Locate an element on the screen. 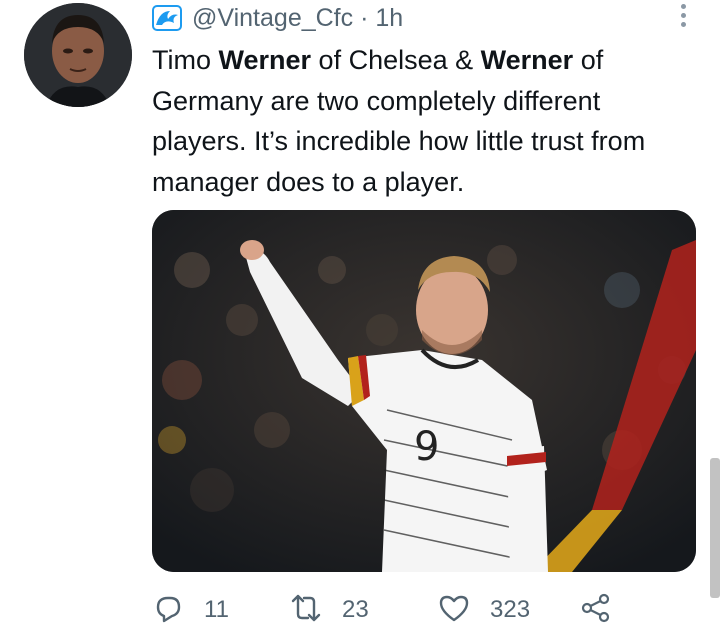  text-part: Timo is located at coordinates (185, 60).